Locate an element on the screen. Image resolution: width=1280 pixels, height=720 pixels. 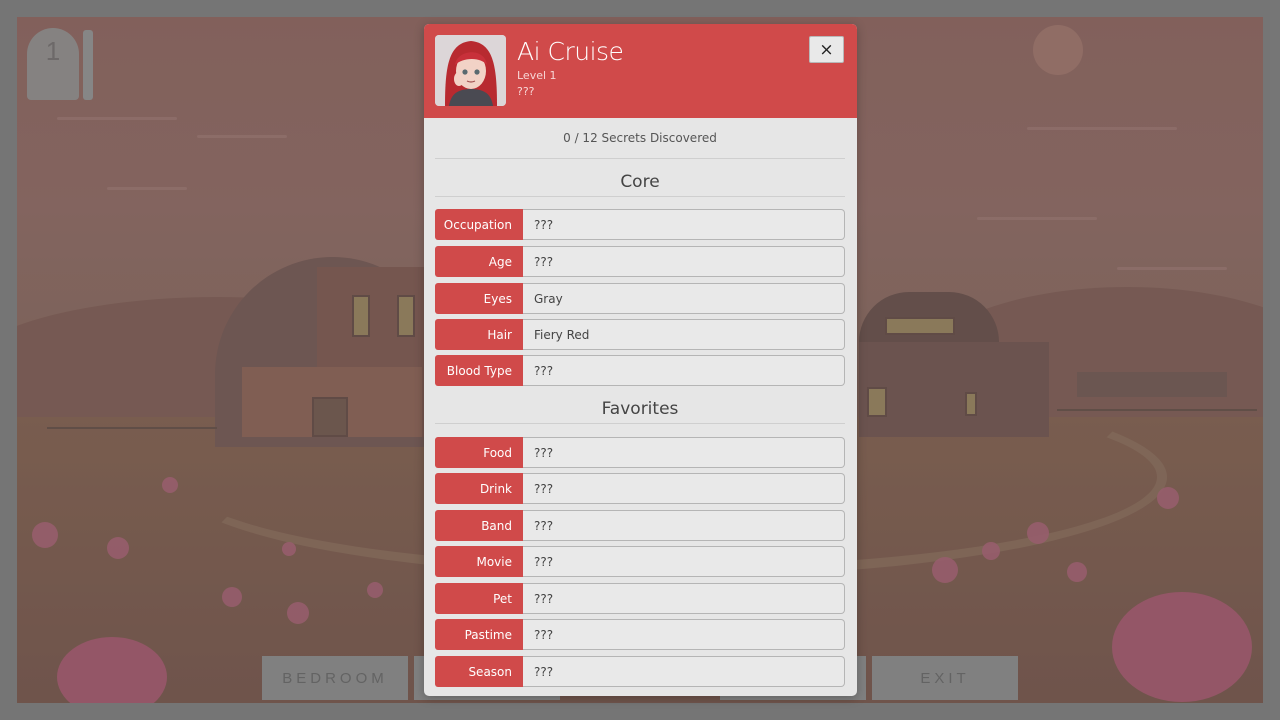
close-button: × is located at coordinates (826, 49).